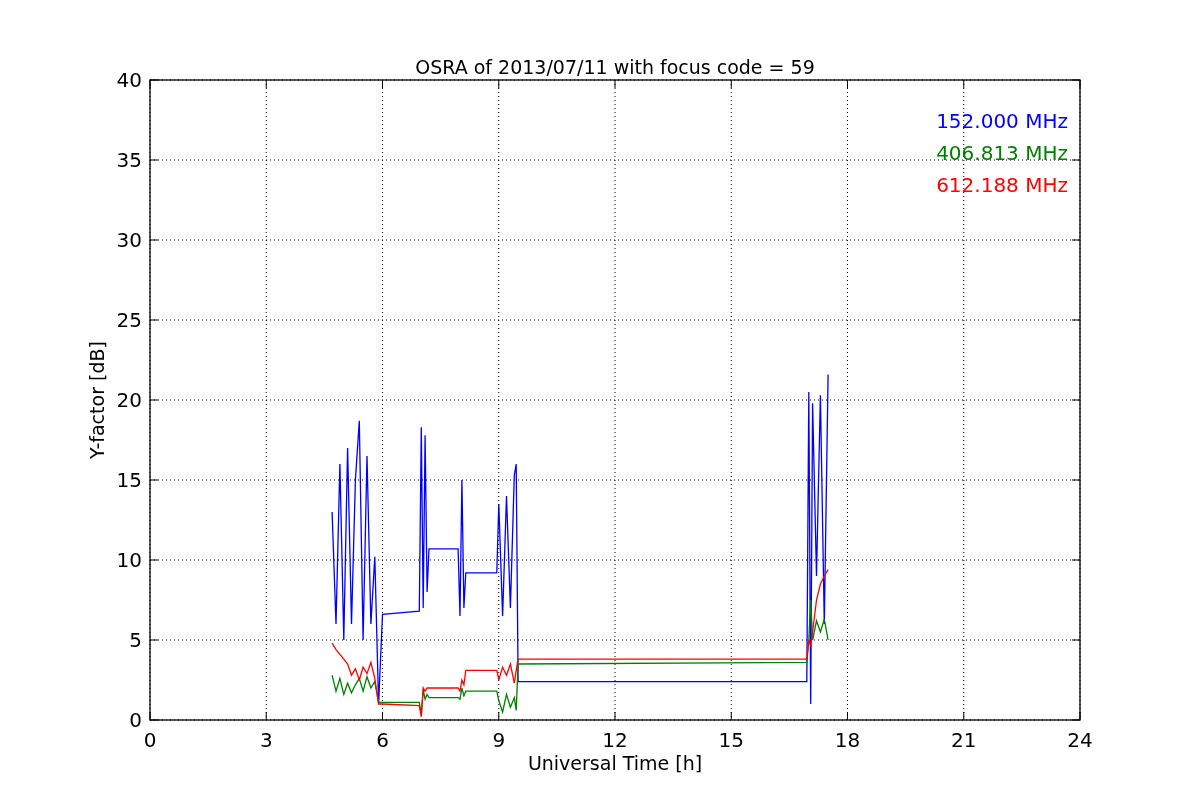 This screenshot has width=1200, height=800. Describe the element at coordinates (150, 740) in the screenshot. I see `x-tick-label: 0` at that location.